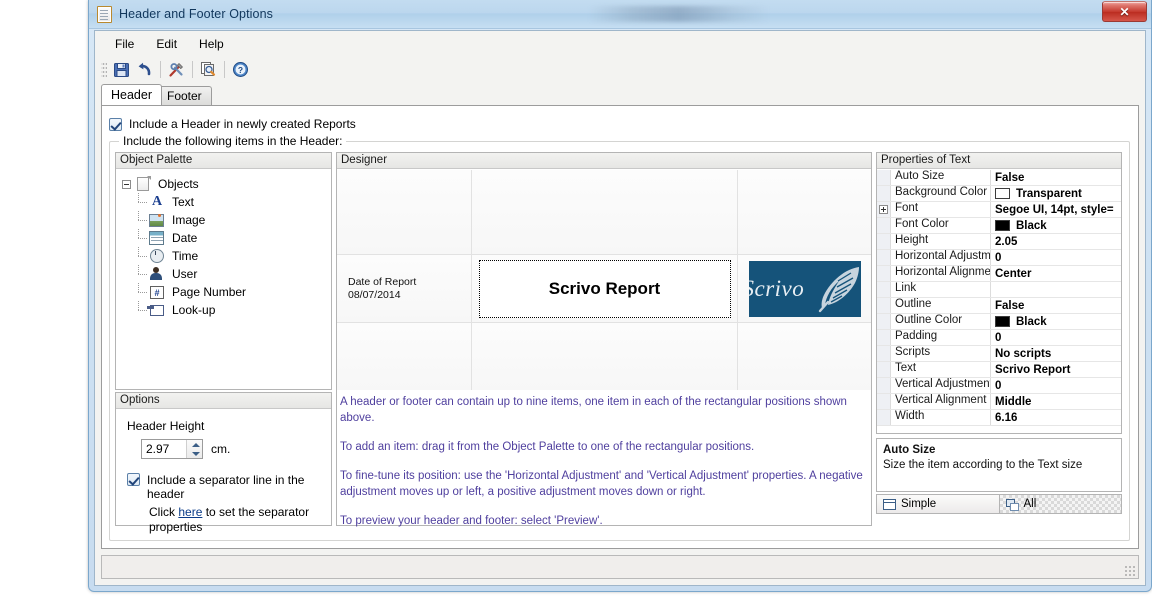 The image size is (1152, 597). Describe the element at coordinates (183, 202) in the screenshot. I see `tree-item-label: Text` at that location.